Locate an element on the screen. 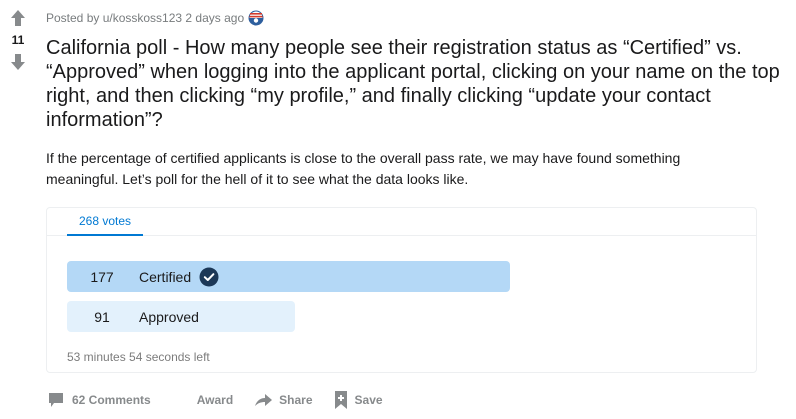  upvote-arrow-icon is located at coordinates (18, 18).